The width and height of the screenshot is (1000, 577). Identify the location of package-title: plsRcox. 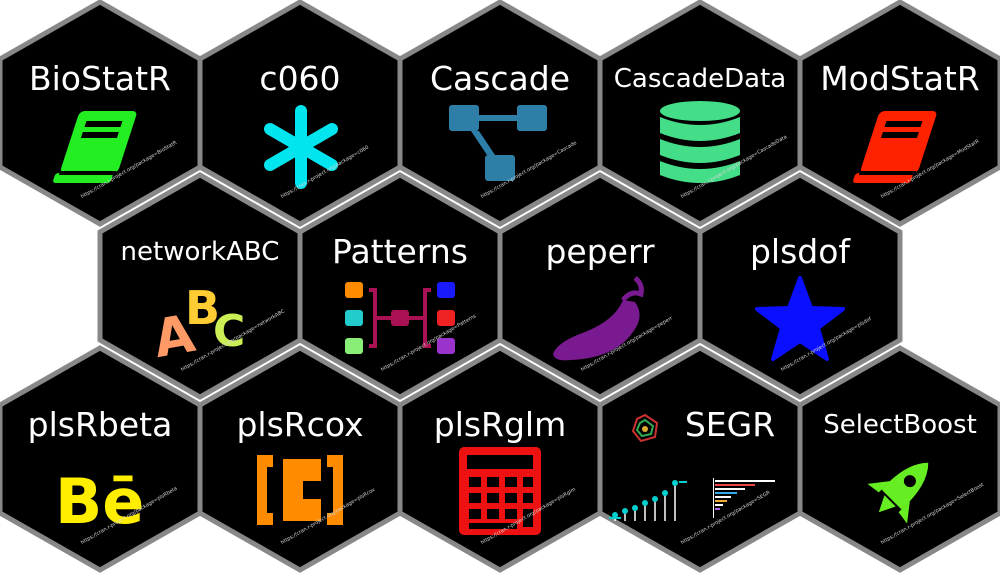
(300, 424).